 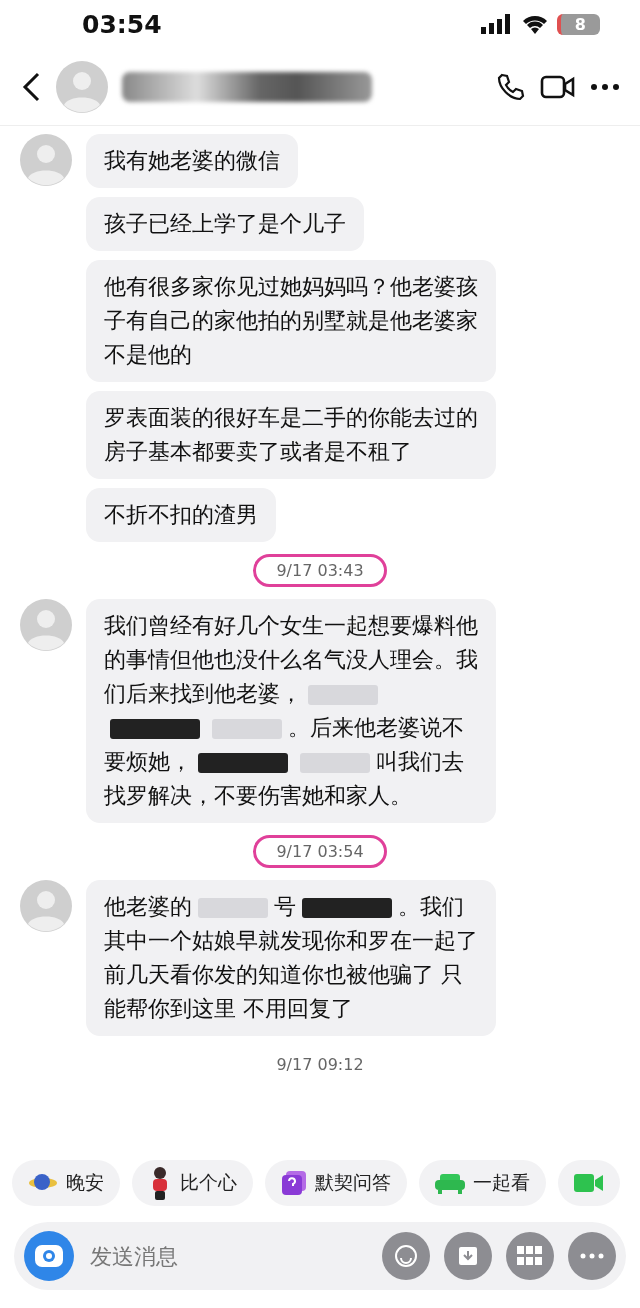 What do you see at coordinates (291, 958) in the screenshot?
I see `message-bubble: 他老婆的 号 。我们其中一个姑娘早就发现你和罗在一起了前几天看你发的知道你也被他骗了 只能帮你到这里 不用回复了` at bounding box center [291, 958].